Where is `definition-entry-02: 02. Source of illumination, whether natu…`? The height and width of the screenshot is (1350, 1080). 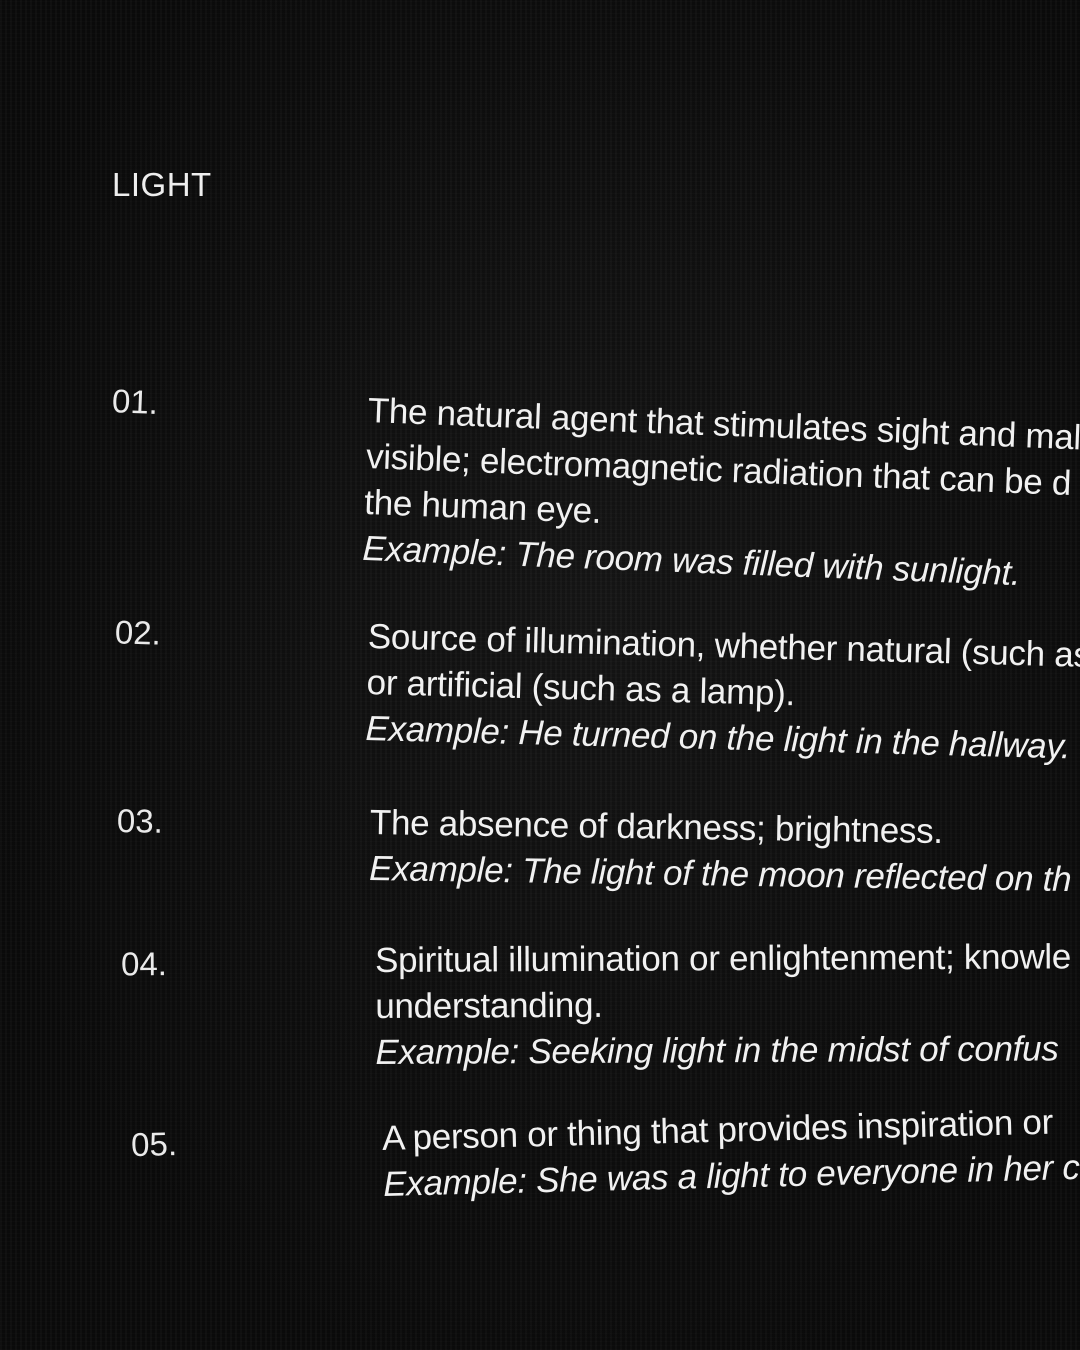 definition-entry-02: 02. Source of illumination, whether natu… is located at coordinates (540, 685).